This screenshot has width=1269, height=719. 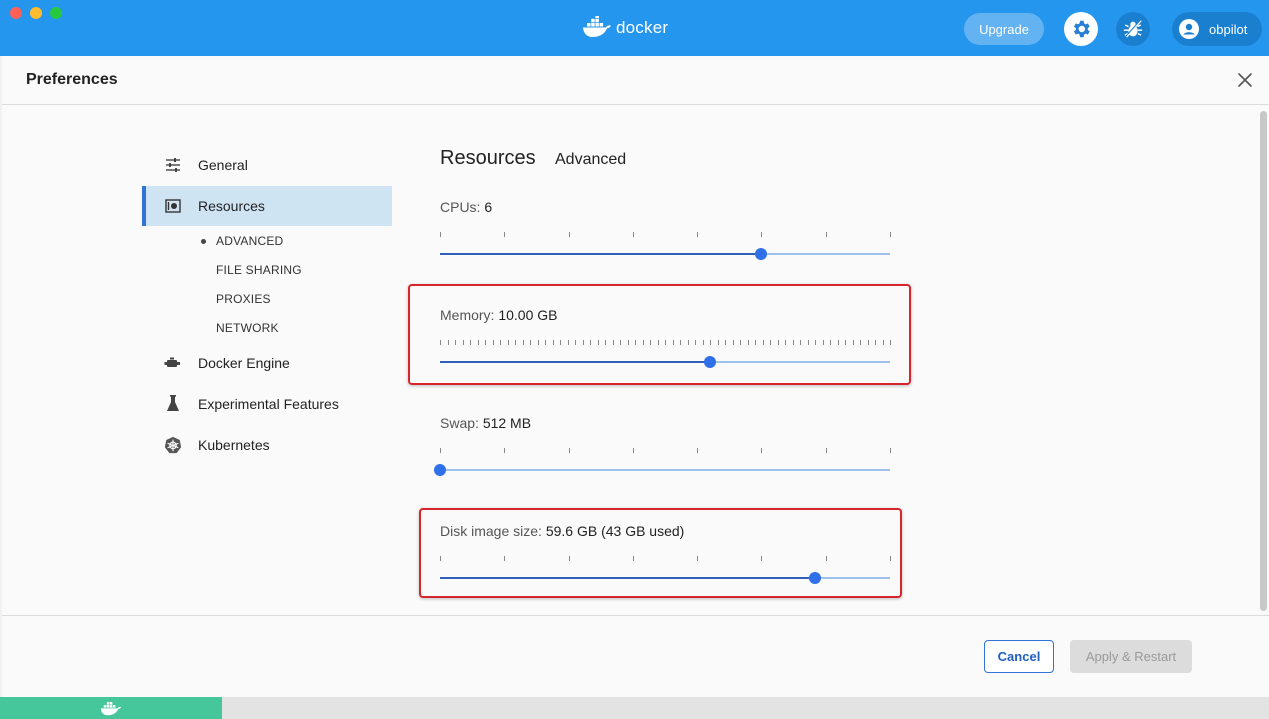 What do you see at coordinates (36, 13) in the screenshot?
I see `window-minimize-control` at bounding box center [36, 13].